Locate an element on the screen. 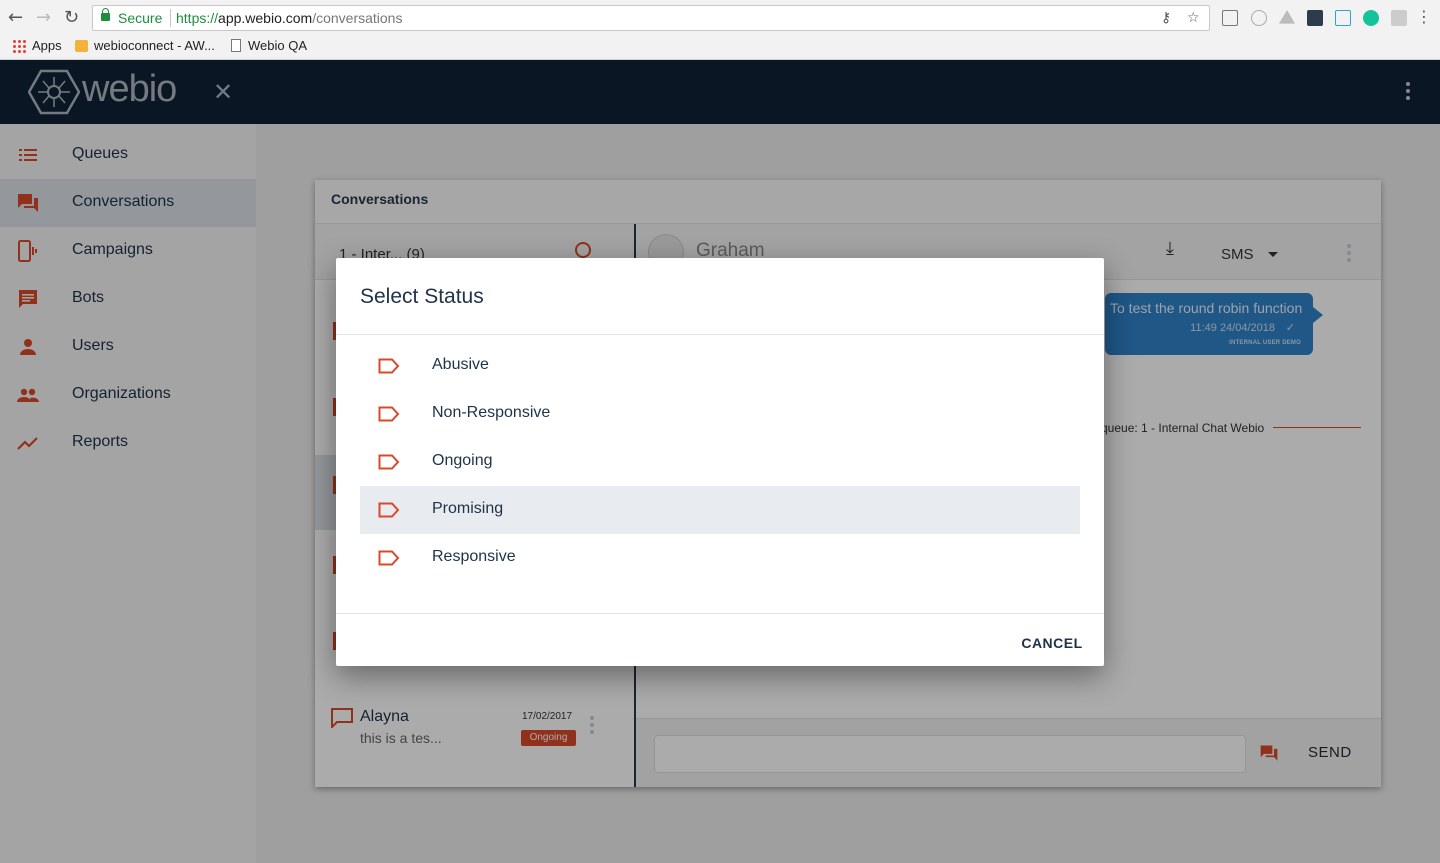  status-option-abusive: Abusive is located at coordinates (720, 366).